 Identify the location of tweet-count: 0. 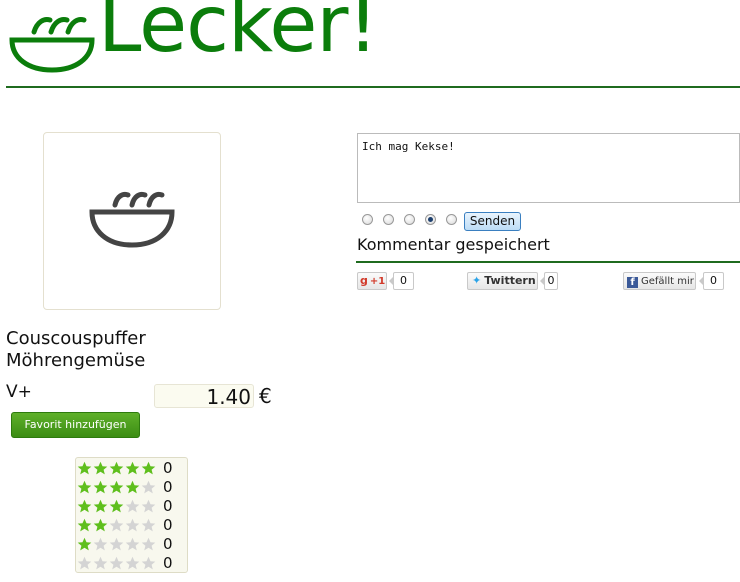
(549, 281).